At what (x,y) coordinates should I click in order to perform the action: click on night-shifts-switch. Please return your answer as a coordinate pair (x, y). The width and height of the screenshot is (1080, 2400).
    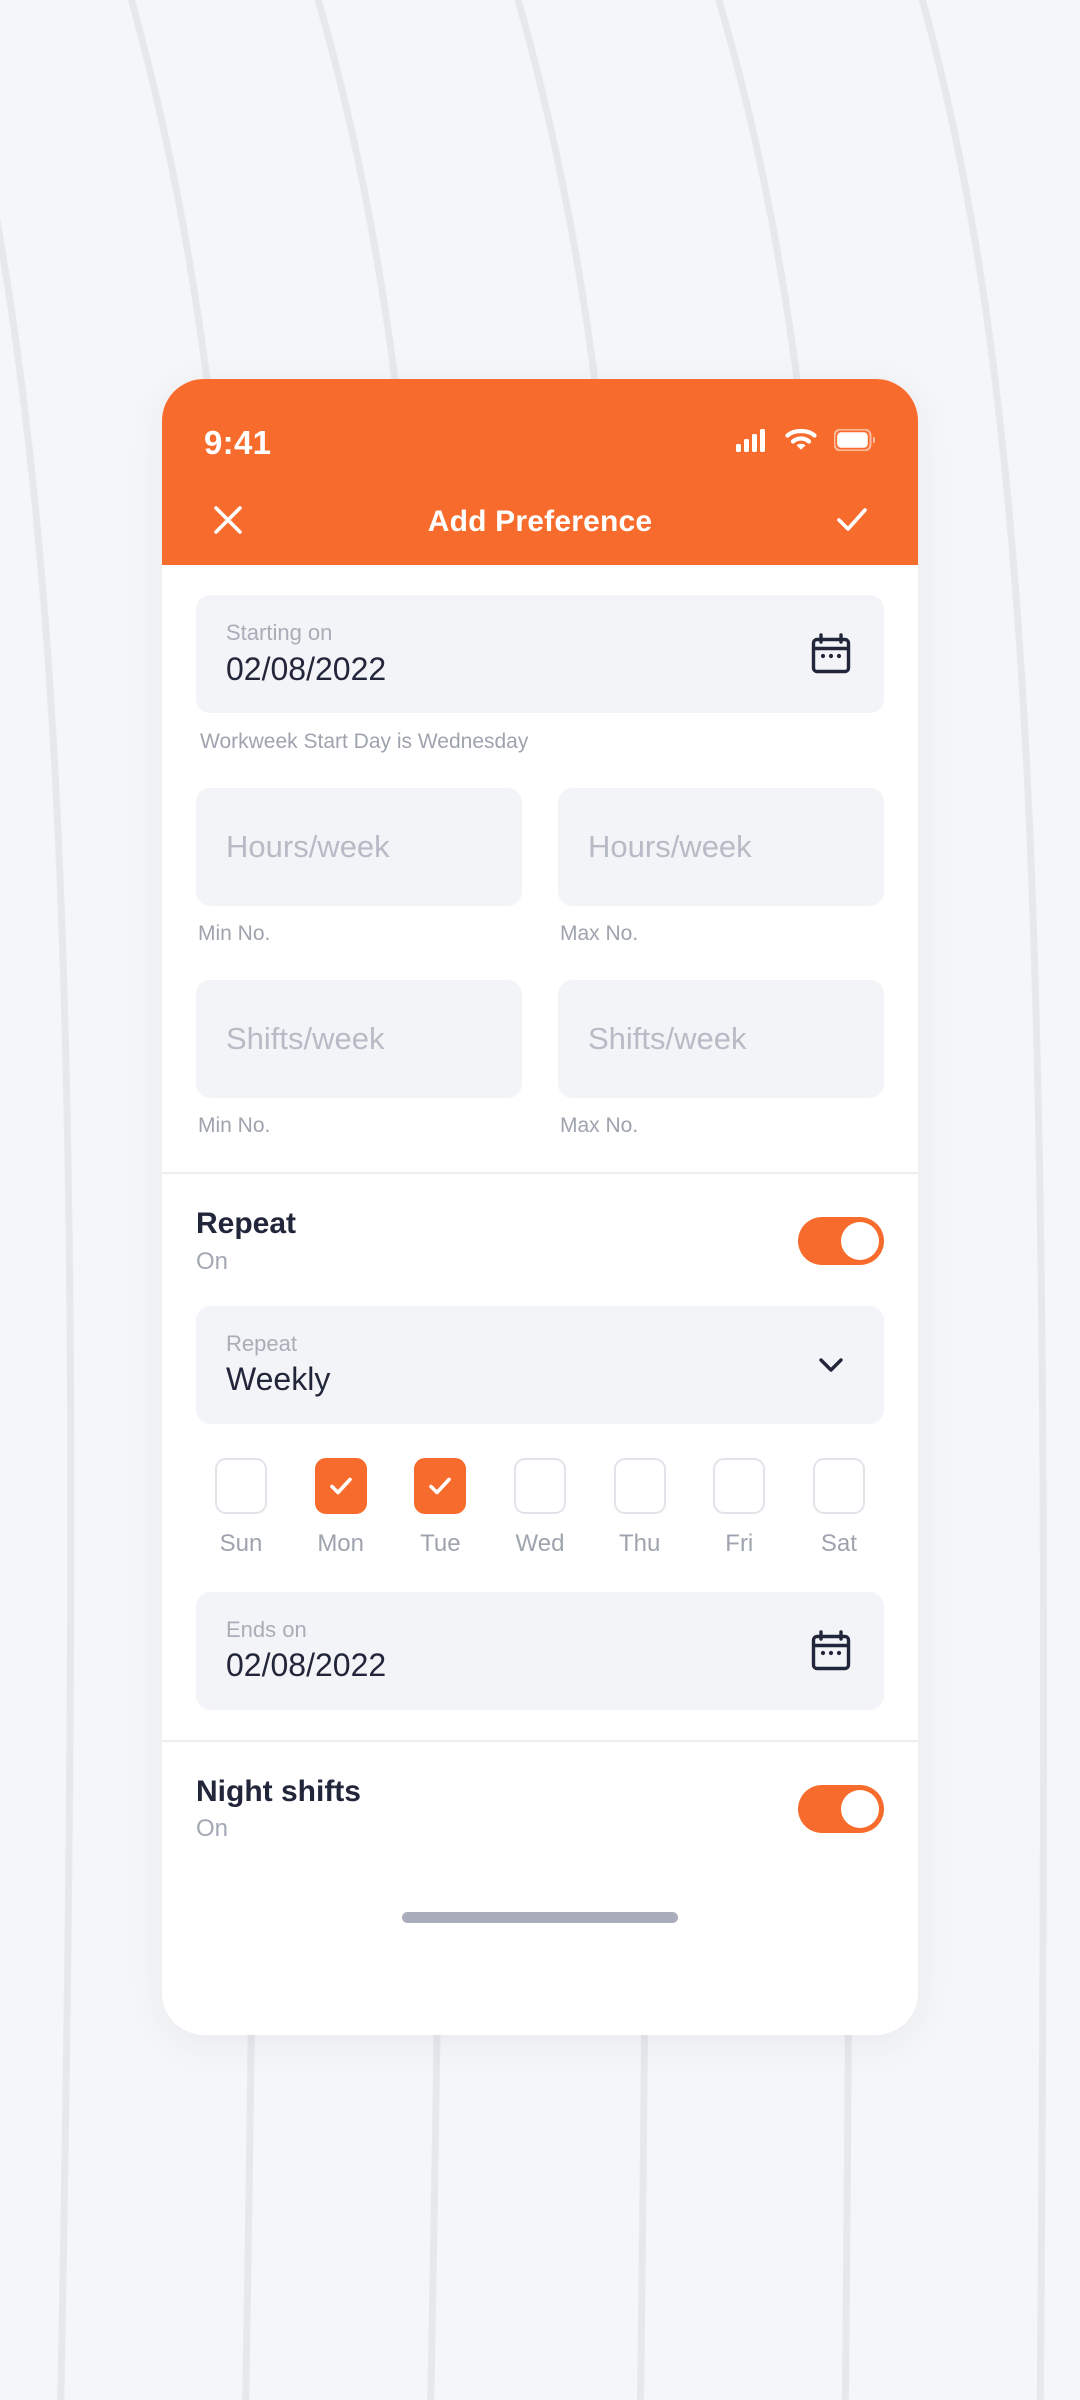
    Looking at the image, I should click on (841, 1808).